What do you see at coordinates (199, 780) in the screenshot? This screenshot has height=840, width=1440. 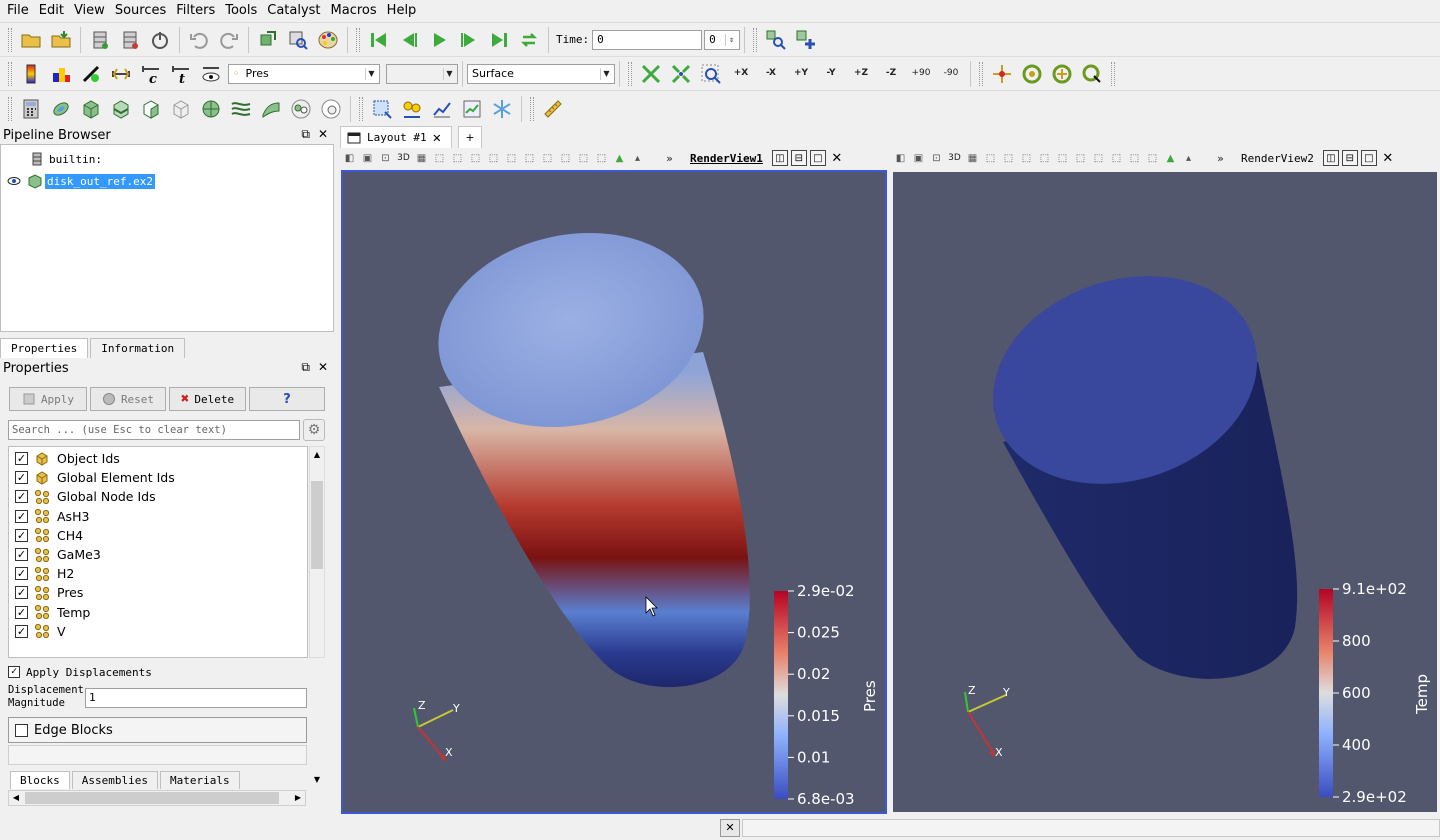 I see `tab-materials: Materials` at bounding box center [199, 780].